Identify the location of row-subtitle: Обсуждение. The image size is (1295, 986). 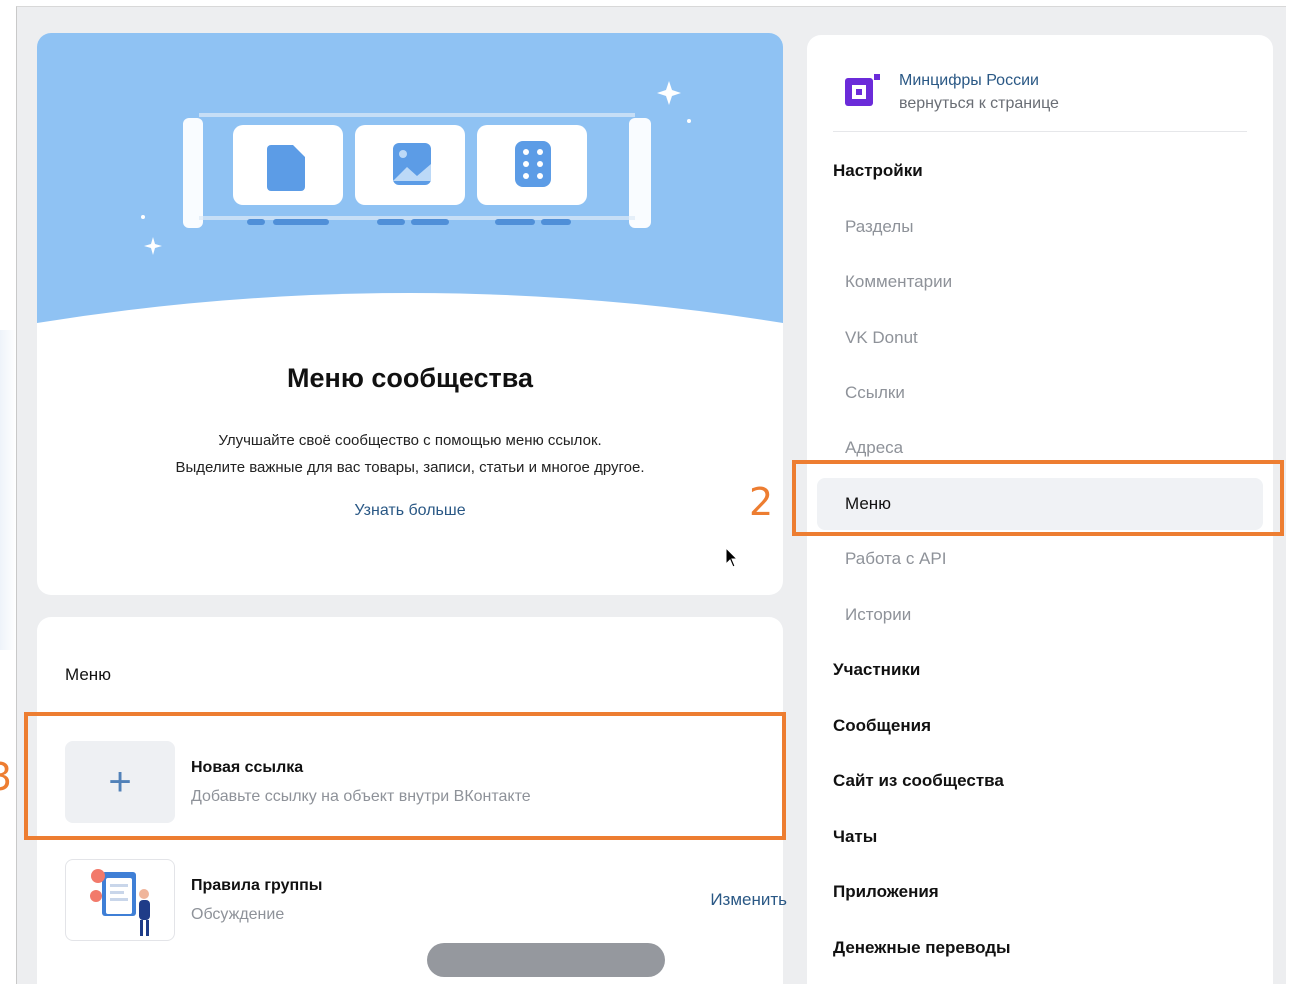
(238, 914).